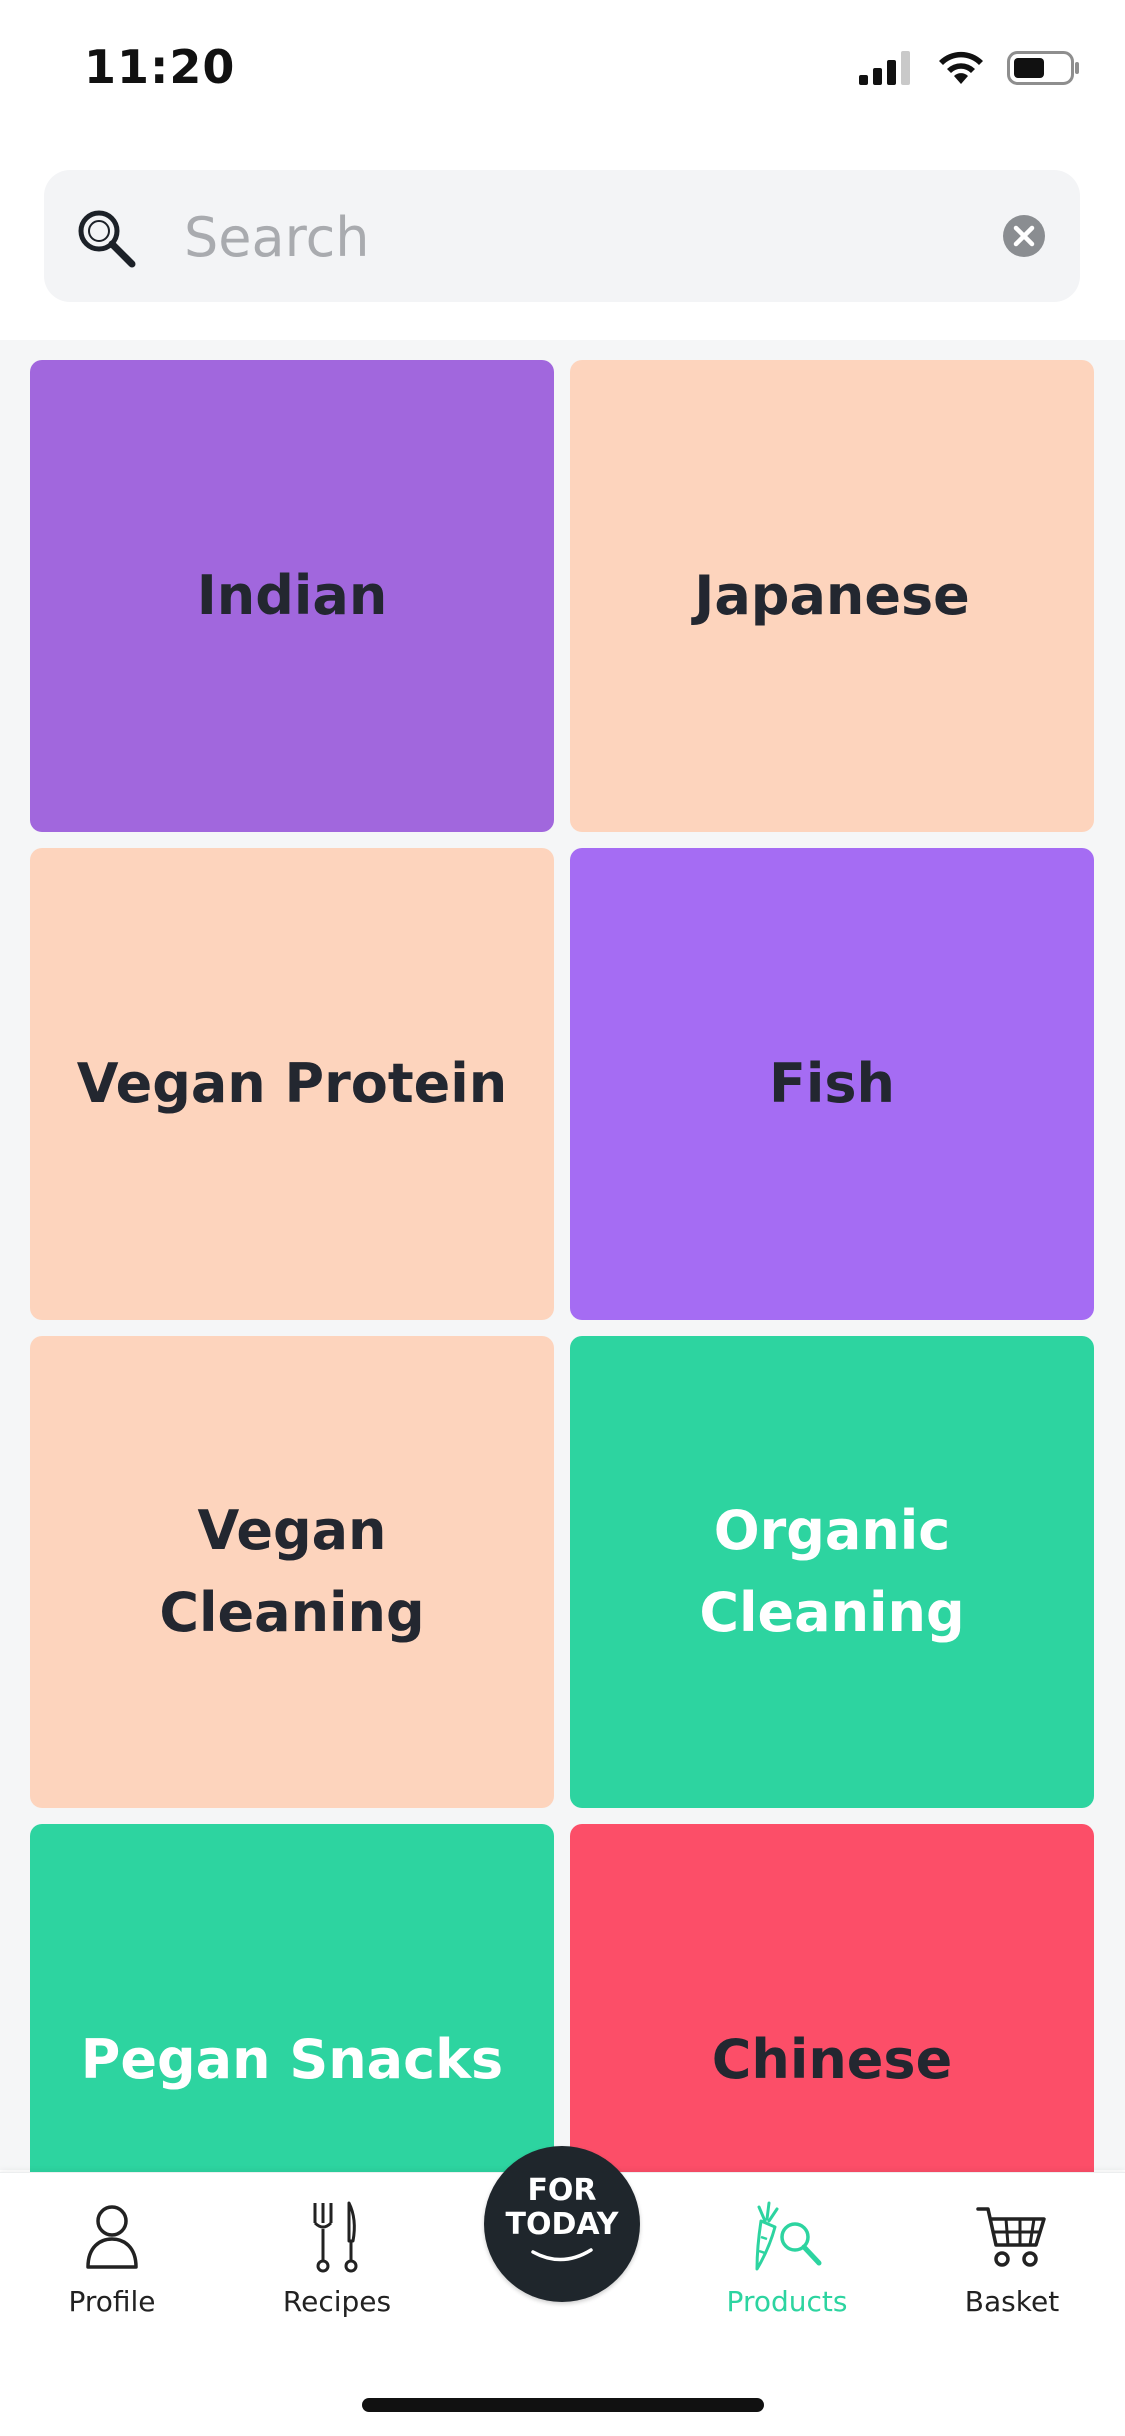  Describe the element at coordinates (562, 70) in the screenshot. I see `status-bar: 11:20` at that location.